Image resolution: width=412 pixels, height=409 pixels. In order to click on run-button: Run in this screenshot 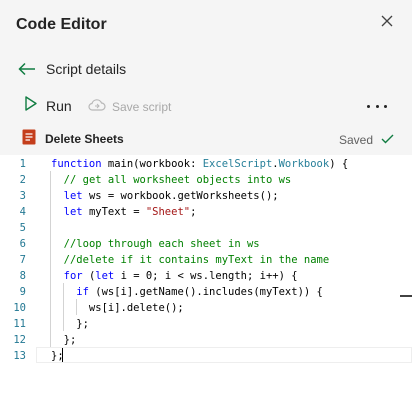, I will do `click(48, 106)`.